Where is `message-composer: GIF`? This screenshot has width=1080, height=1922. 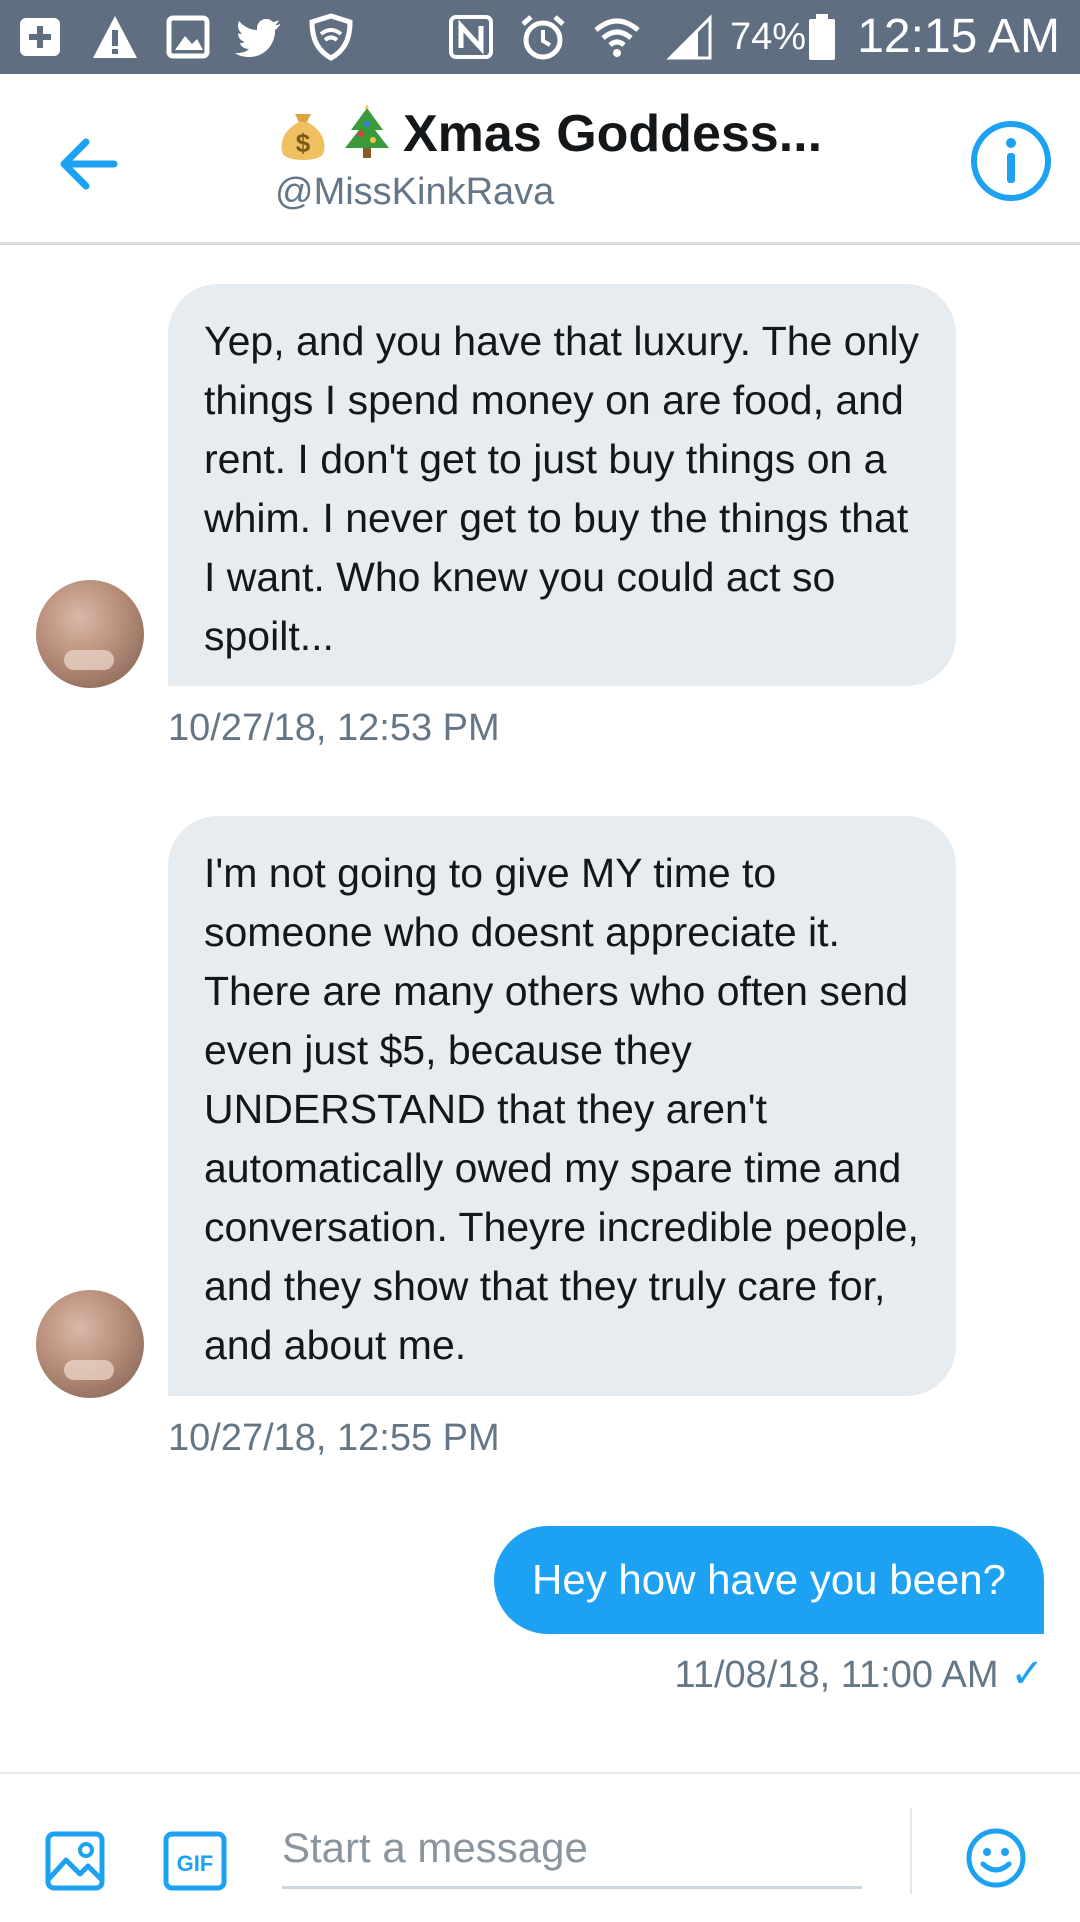
message-composer: GIF is located at coordinates (540, 1847).